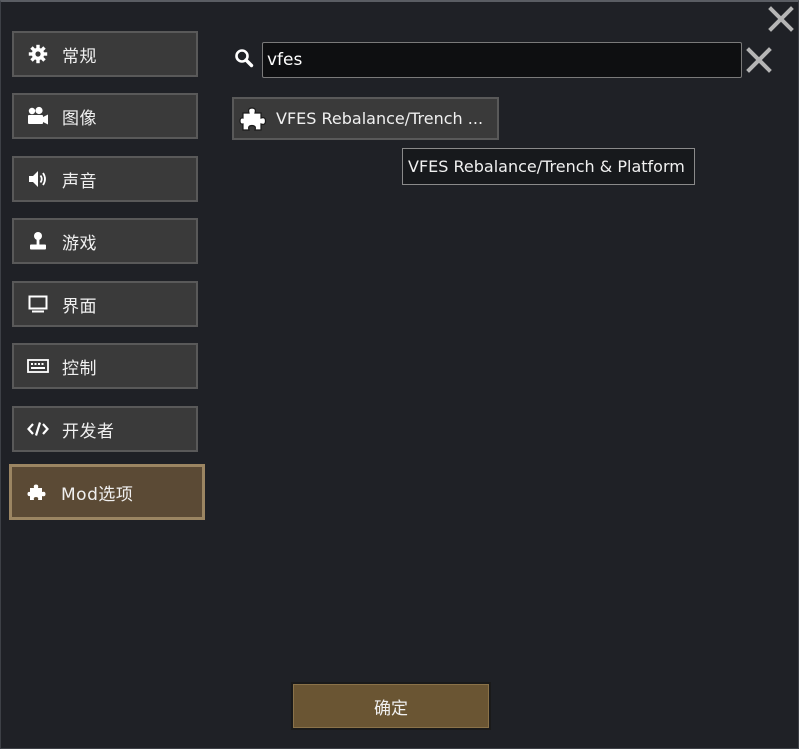  I want to click on confirm-button: 确定, so click(391, 706).